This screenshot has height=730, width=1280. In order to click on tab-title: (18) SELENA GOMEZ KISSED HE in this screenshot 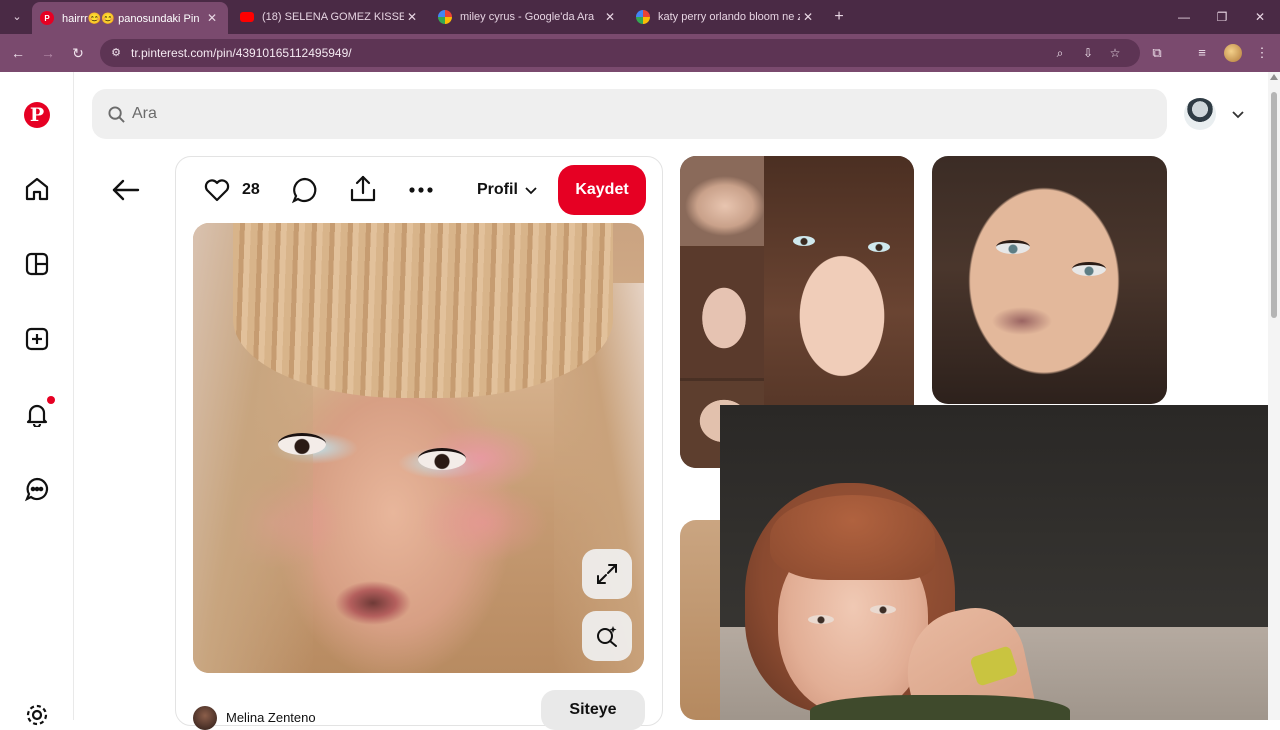, I will do `click(333, 17)`.